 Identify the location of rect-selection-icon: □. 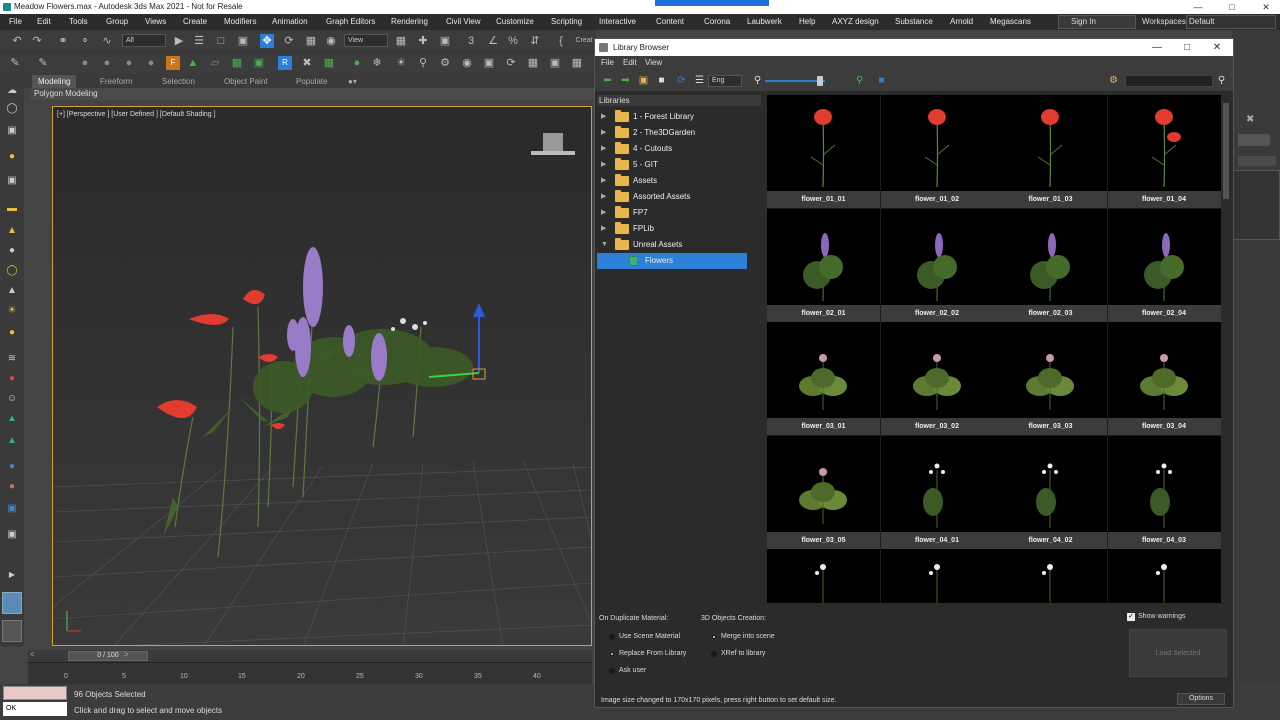
(221, 41).